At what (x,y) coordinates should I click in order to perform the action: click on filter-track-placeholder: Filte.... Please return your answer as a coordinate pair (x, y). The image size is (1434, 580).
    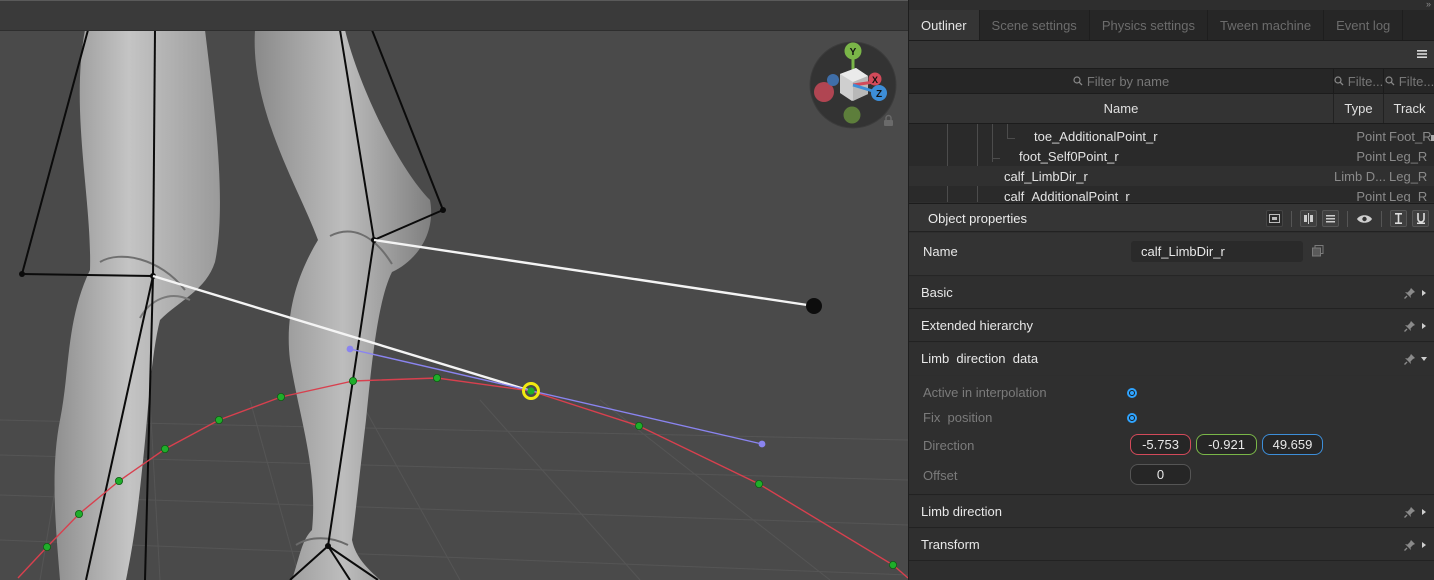
    Looking at the image, I should click on (1416, 81).